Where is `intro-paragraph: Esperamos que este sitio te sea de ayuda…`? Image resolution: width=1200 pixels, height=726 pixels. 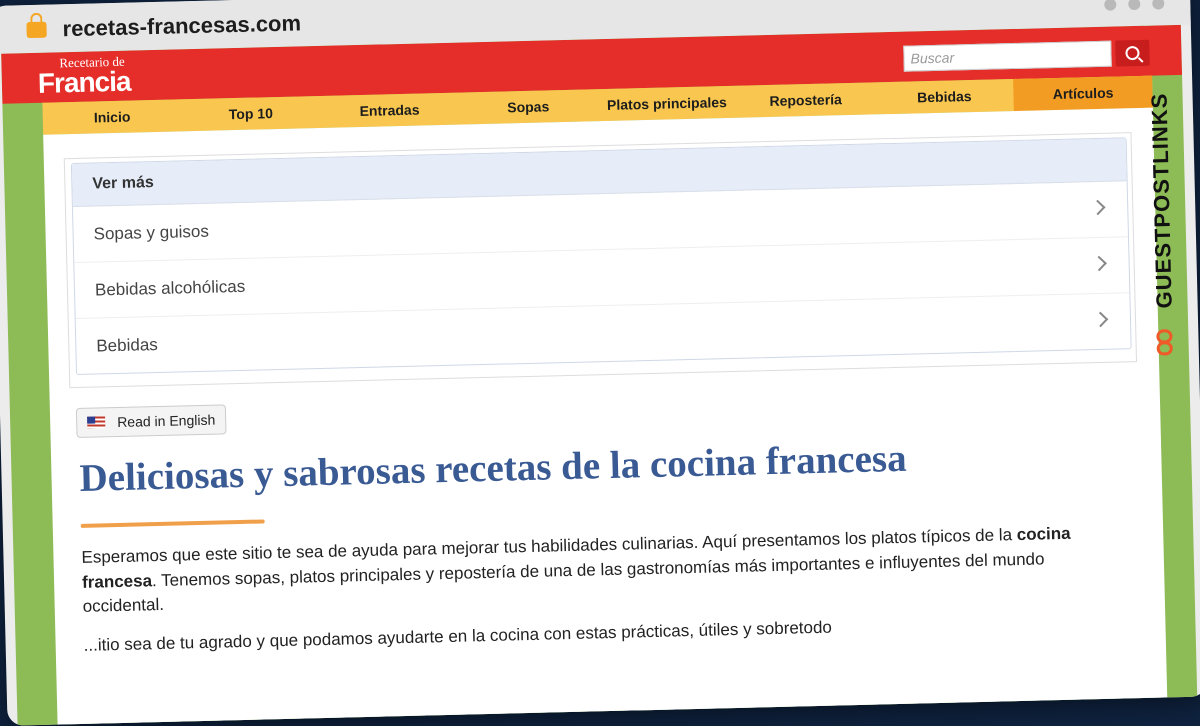
intro-paragraph: Esperamos que este sitio te sea de ayuda… is located at coordinates (601, 570).